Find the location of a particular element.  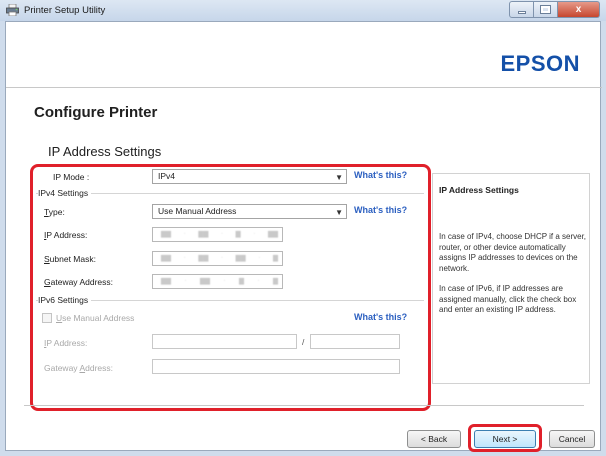

type-whats-this-link: What's this? is located at coordinates (380, 210).